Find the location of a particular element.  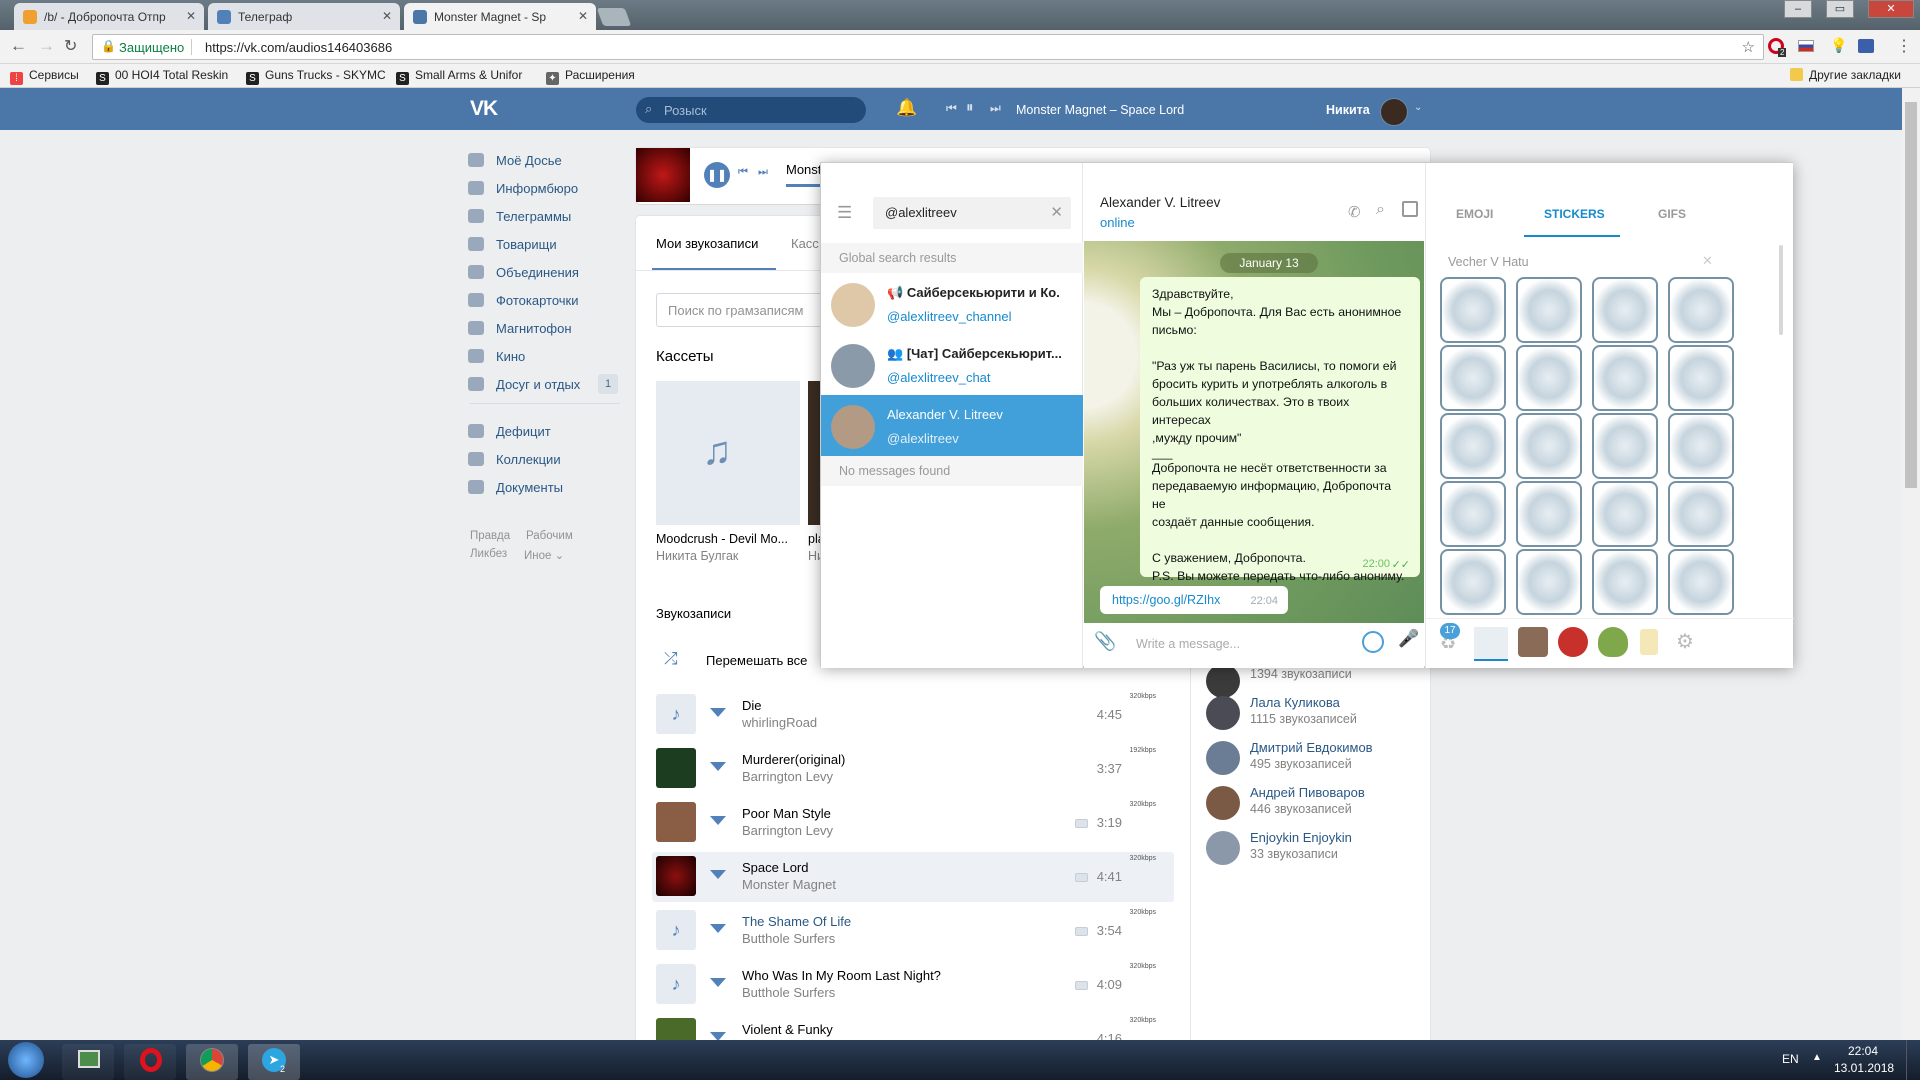

gear-icon: ⚙ is located at coordinates (1685, 641).